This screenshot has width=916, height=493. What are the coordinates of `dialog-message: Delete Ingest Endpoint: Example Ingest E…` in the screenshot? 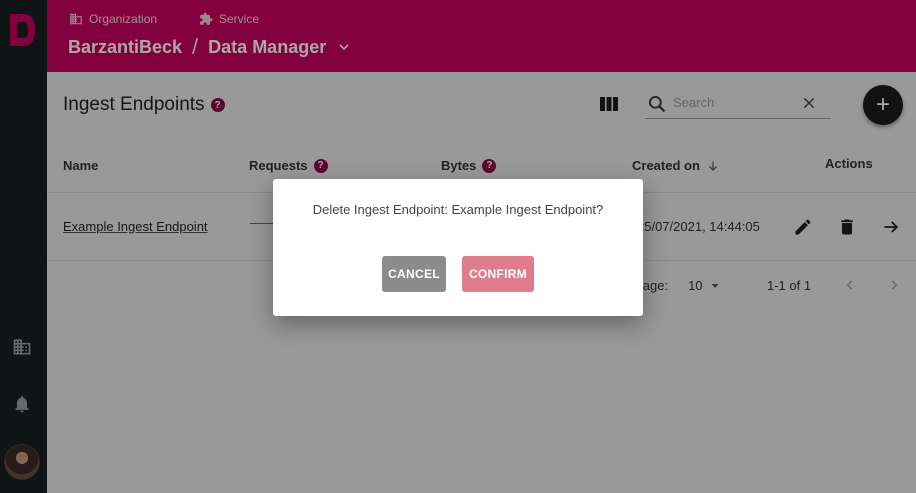 It's located at (458, 209).